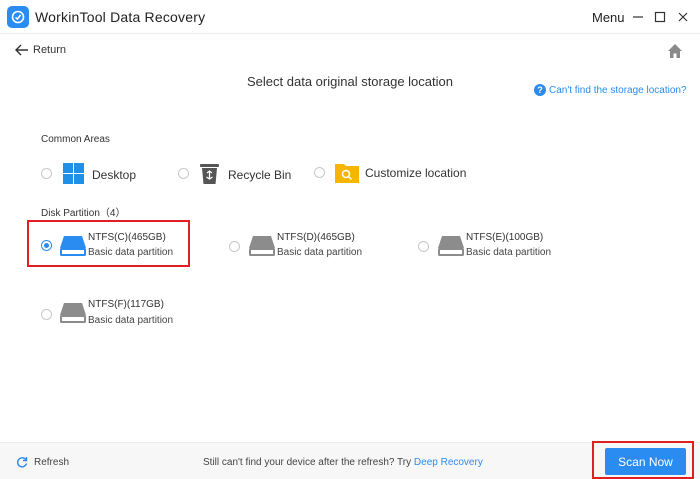 Image resolution: width=700 pixels, height=479 pixels. Describe the element at coordinates (46, 245) in the screenshot. I see `drive-c-radio` at that location.